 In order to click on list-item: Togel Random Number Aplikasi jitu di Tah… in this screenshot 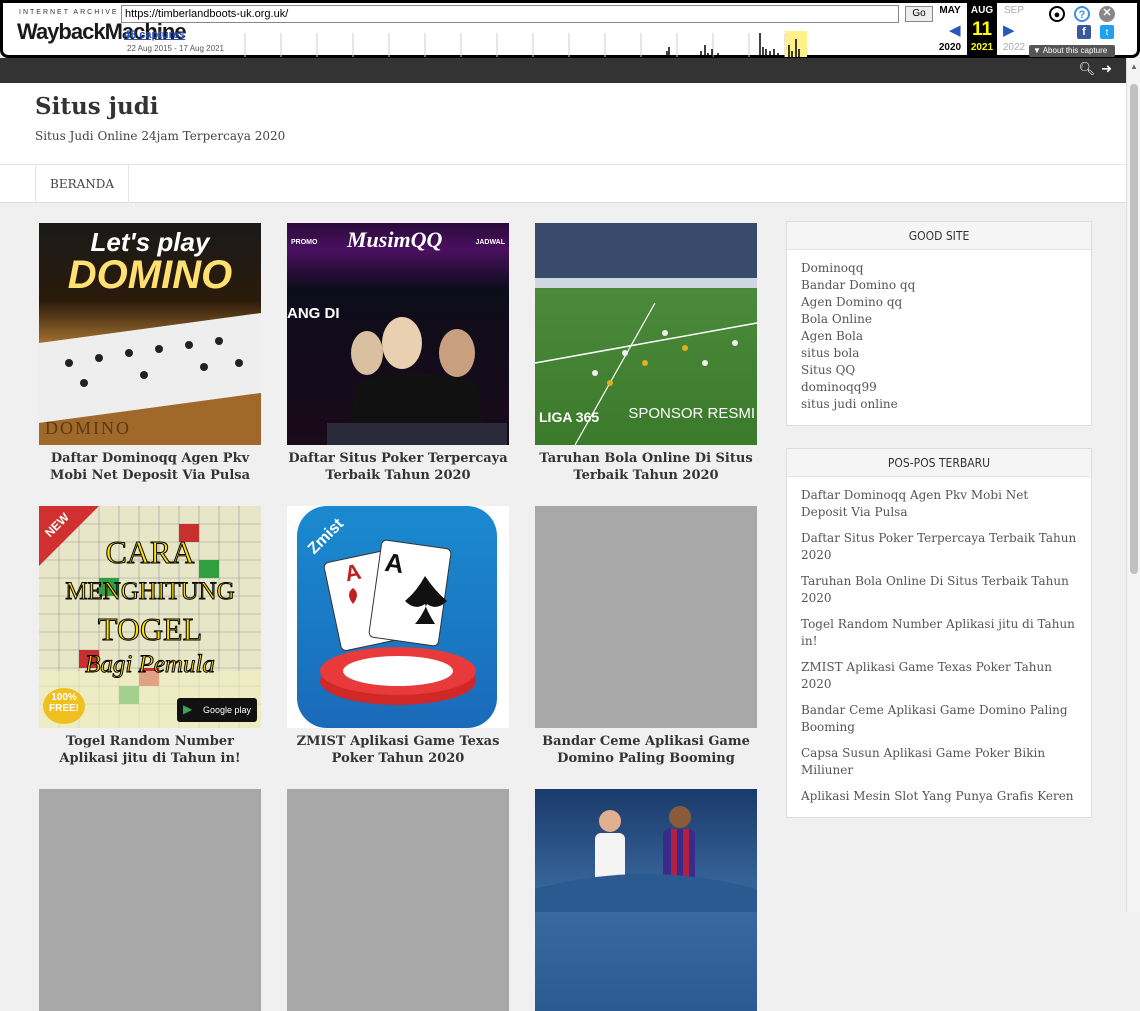, I will do `click(939, 633)`.